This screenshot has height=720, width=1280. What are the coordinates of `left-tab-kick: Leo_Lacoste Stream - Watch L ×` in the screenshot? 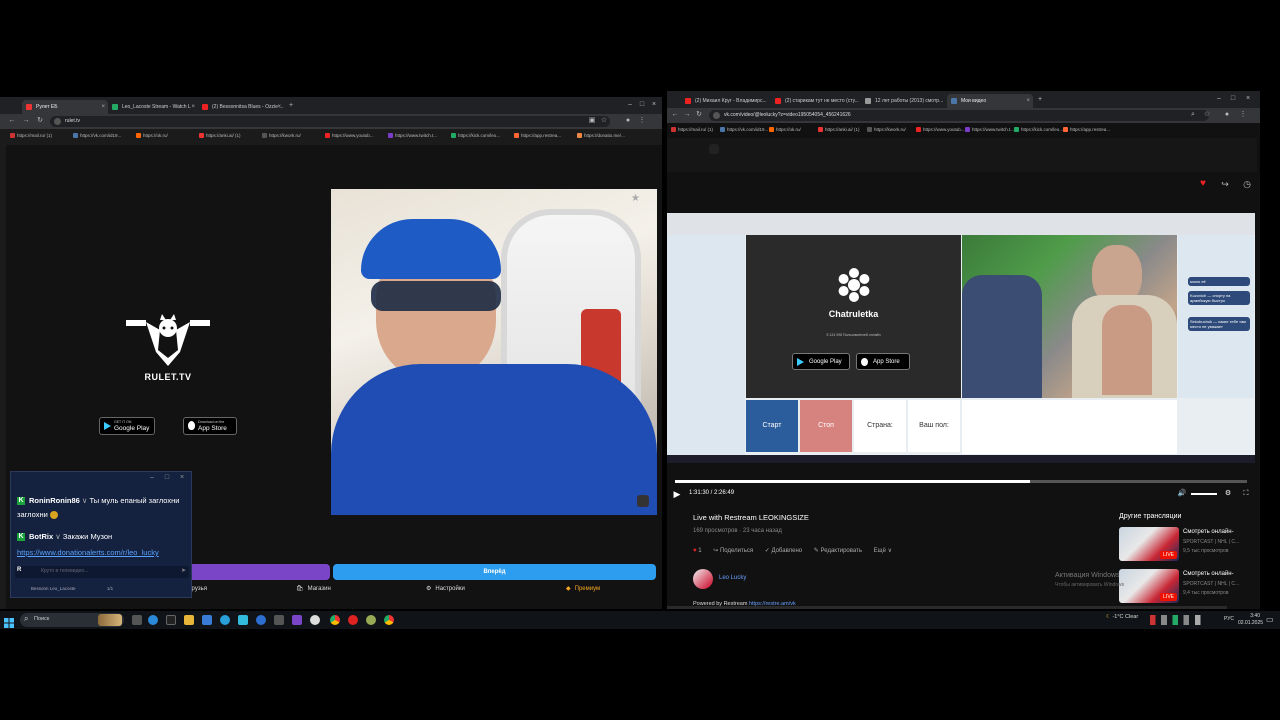 It's located at (153, 107).